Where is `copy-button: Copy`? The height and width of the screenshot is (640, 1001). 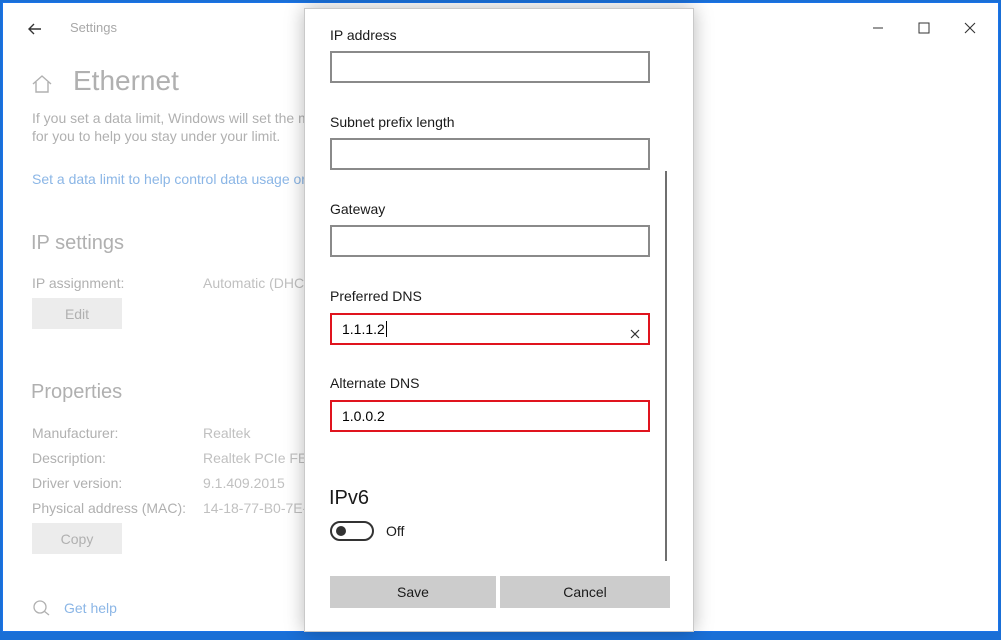
copy-button: Copy is located at coordinates (77, 538).